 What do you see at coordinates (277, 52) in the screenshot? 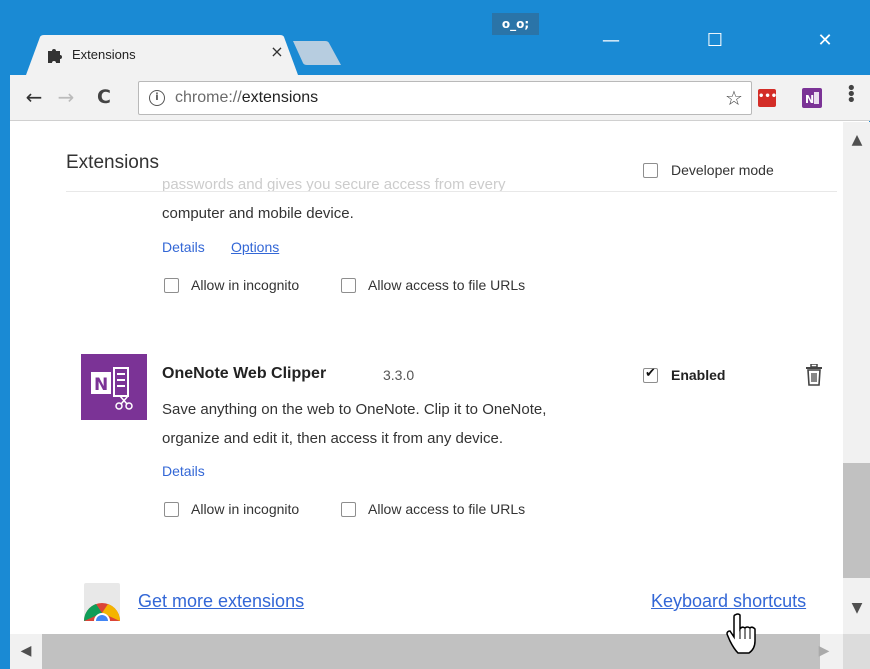
I see `tab-close-icon: ×` at bounding box center [277, 52].